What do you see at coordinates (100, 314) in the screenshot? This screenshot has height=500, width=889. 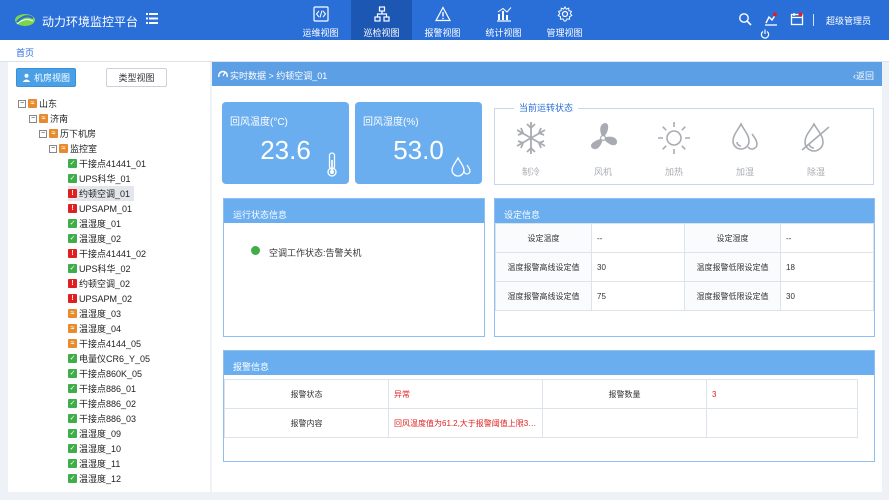 I see `tree-device-label: 温湿度_03` at bounding box center [100, 314].